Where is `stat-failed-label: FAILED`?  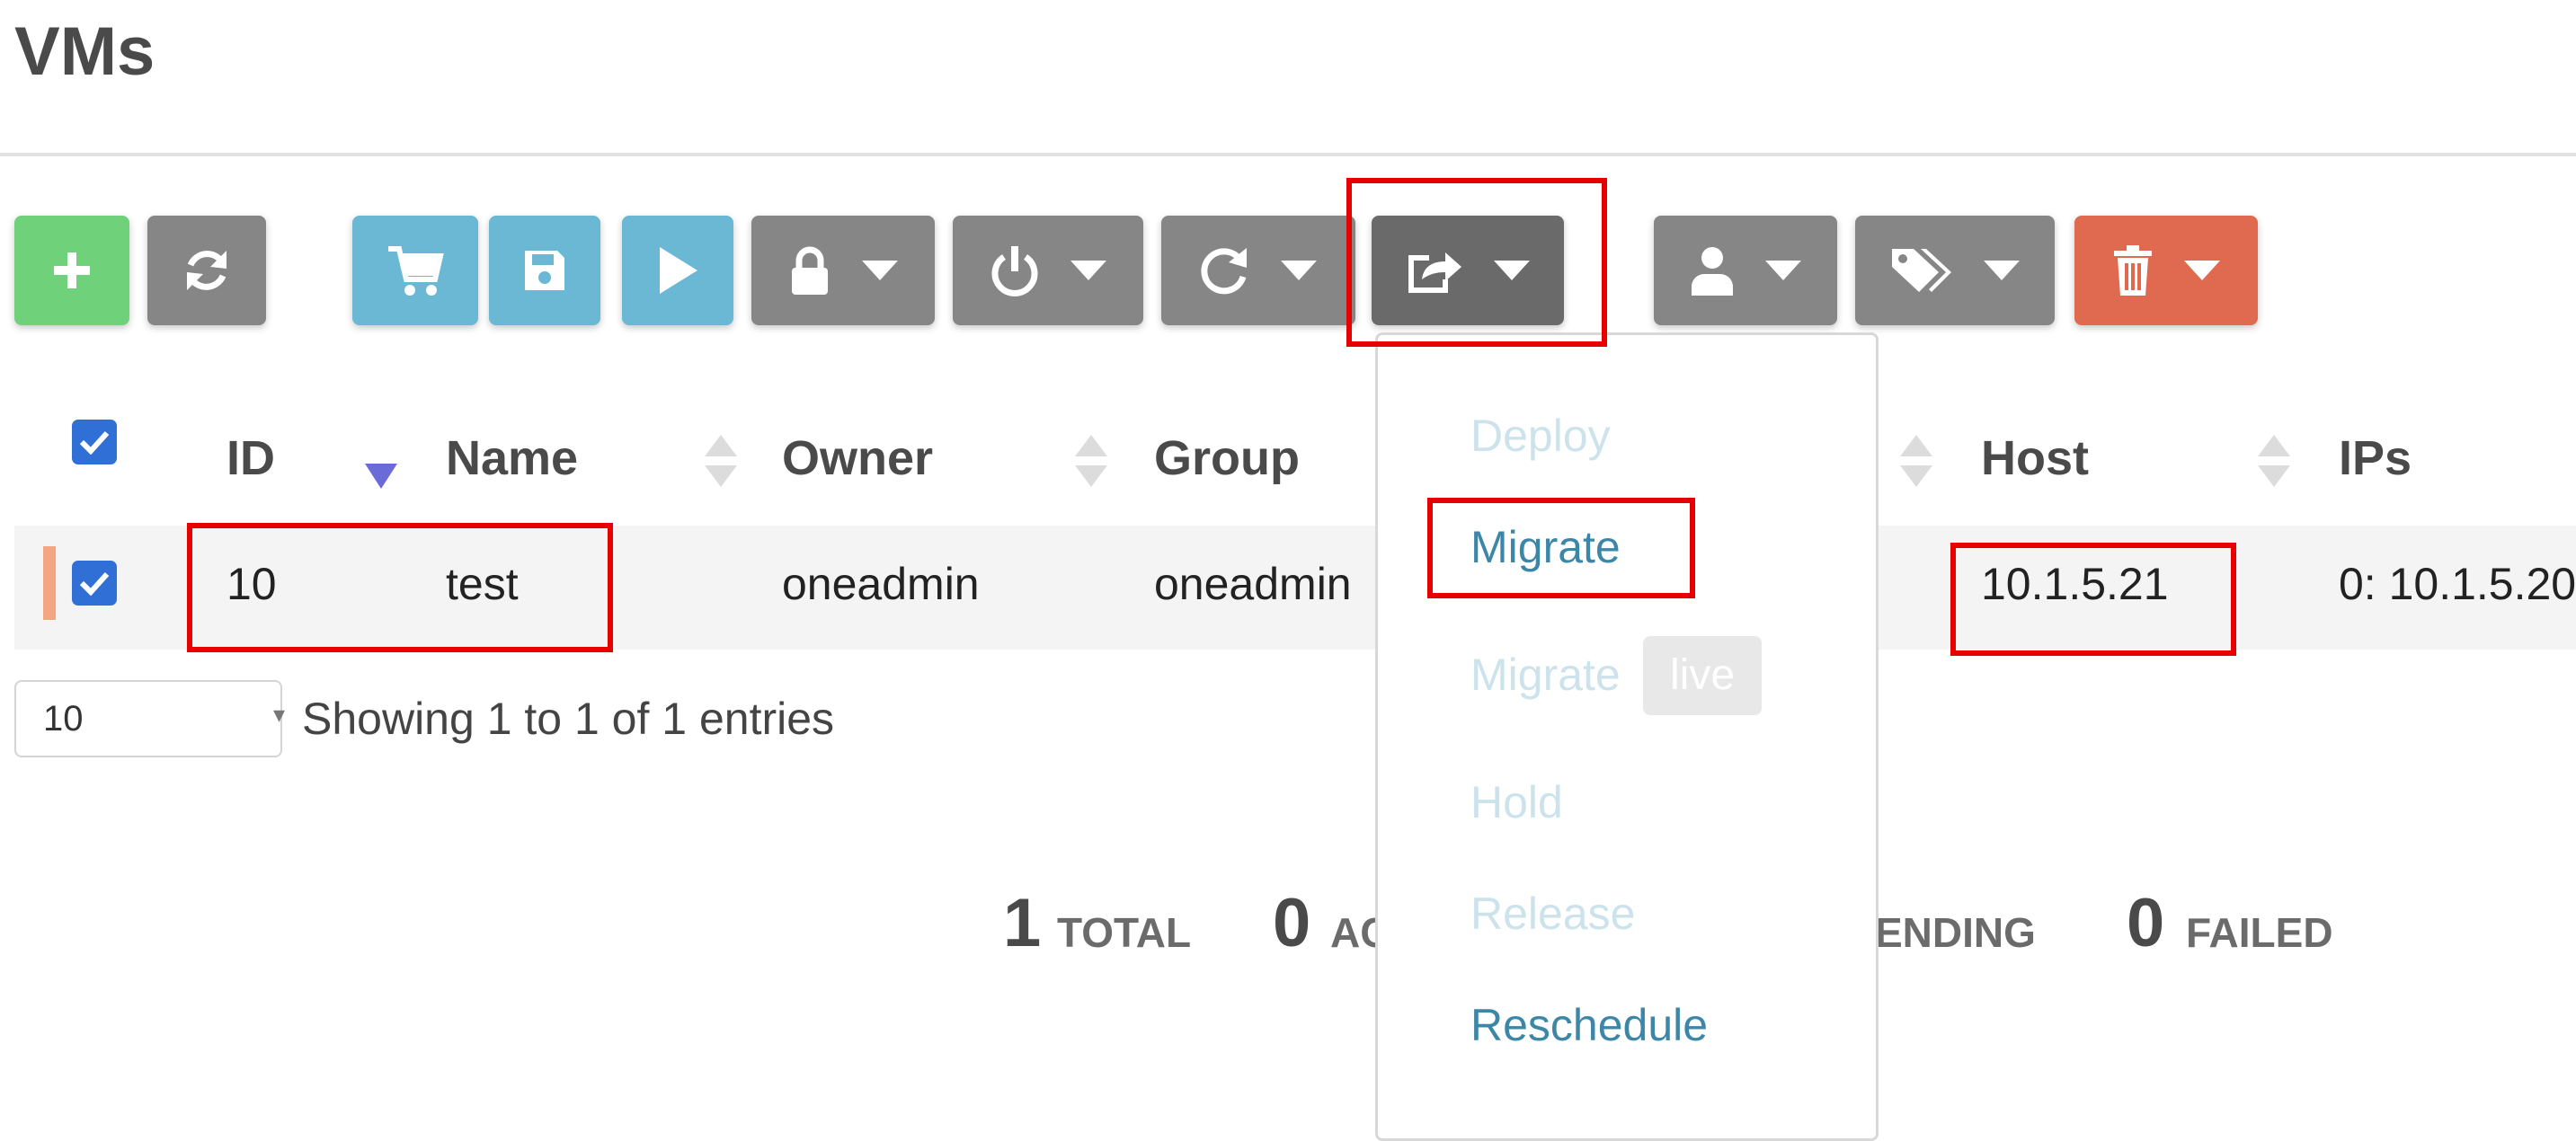 stat-failed-label: FAILED is located at coordinates (2259, 933).